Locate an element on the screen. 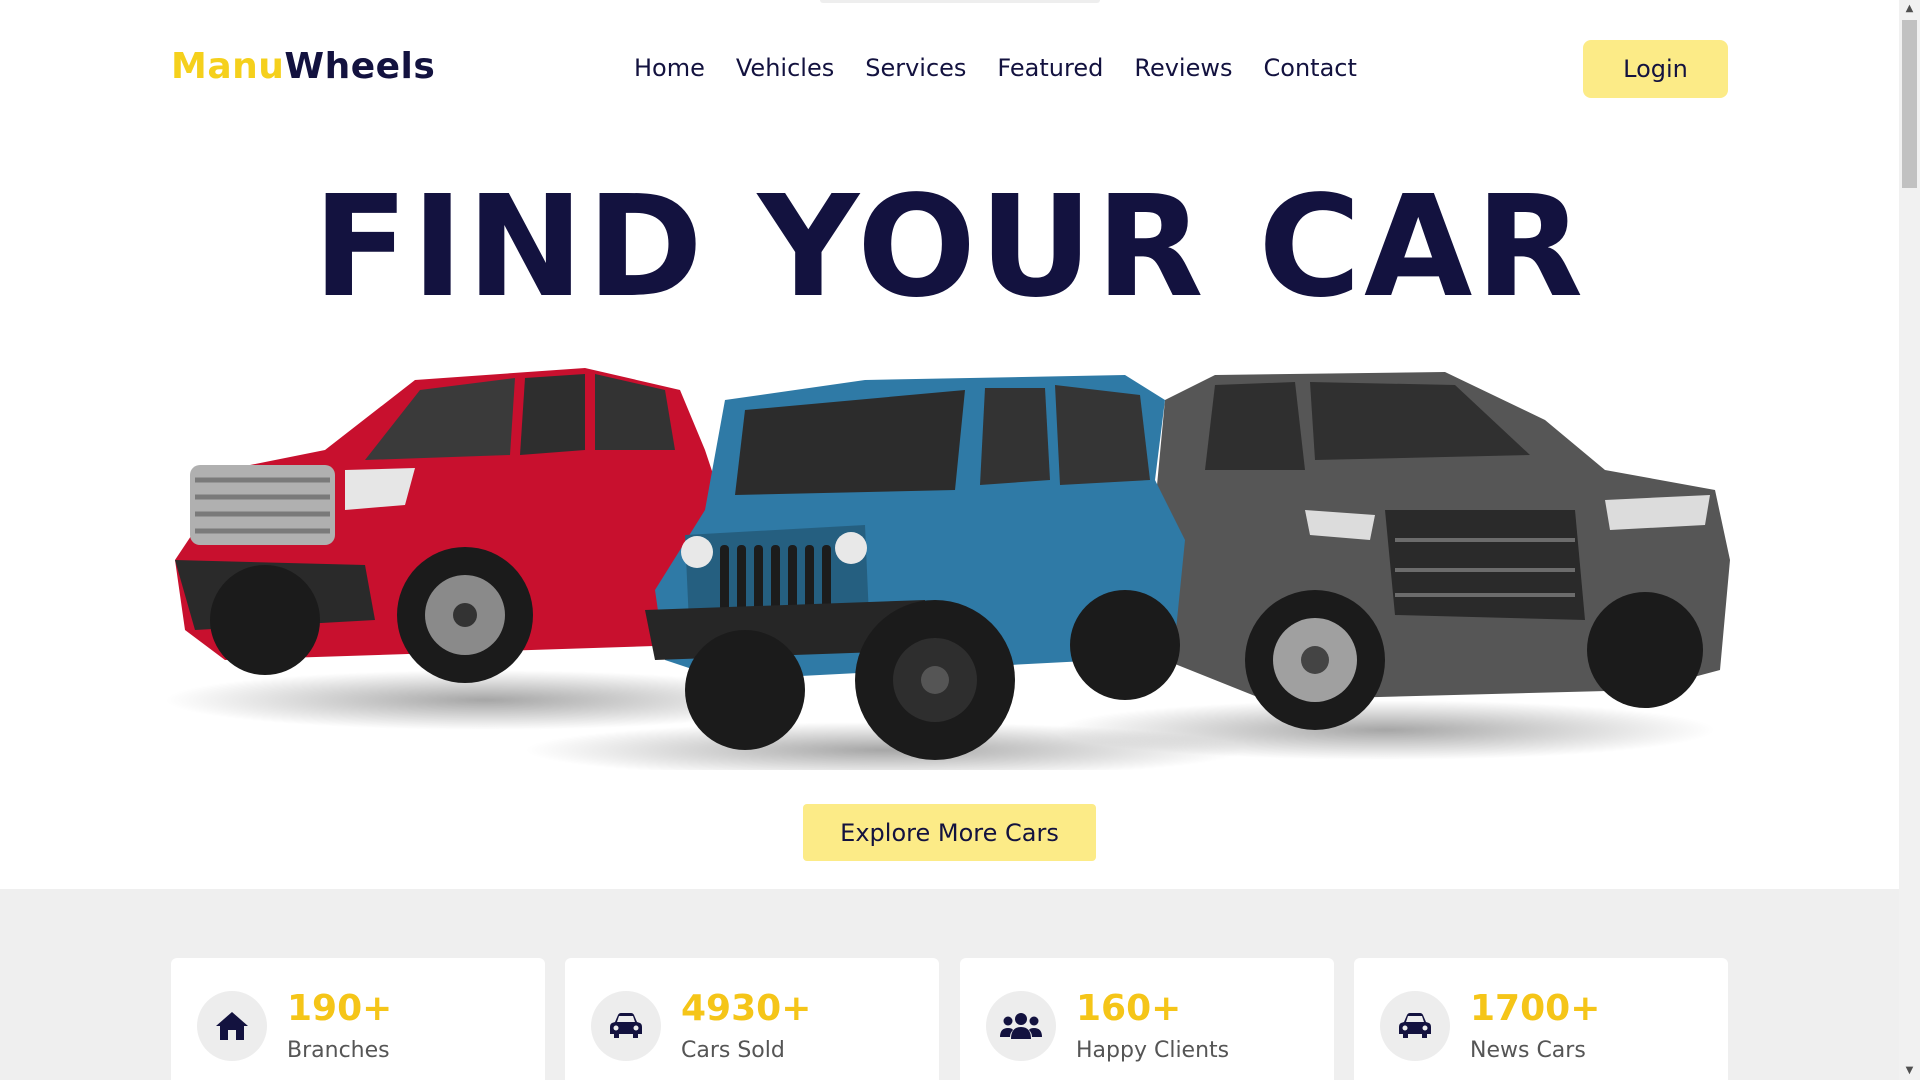 This screenshot has width=1920, height=1080. stat-value: 4930+ is located at coordinates (746, 1008).